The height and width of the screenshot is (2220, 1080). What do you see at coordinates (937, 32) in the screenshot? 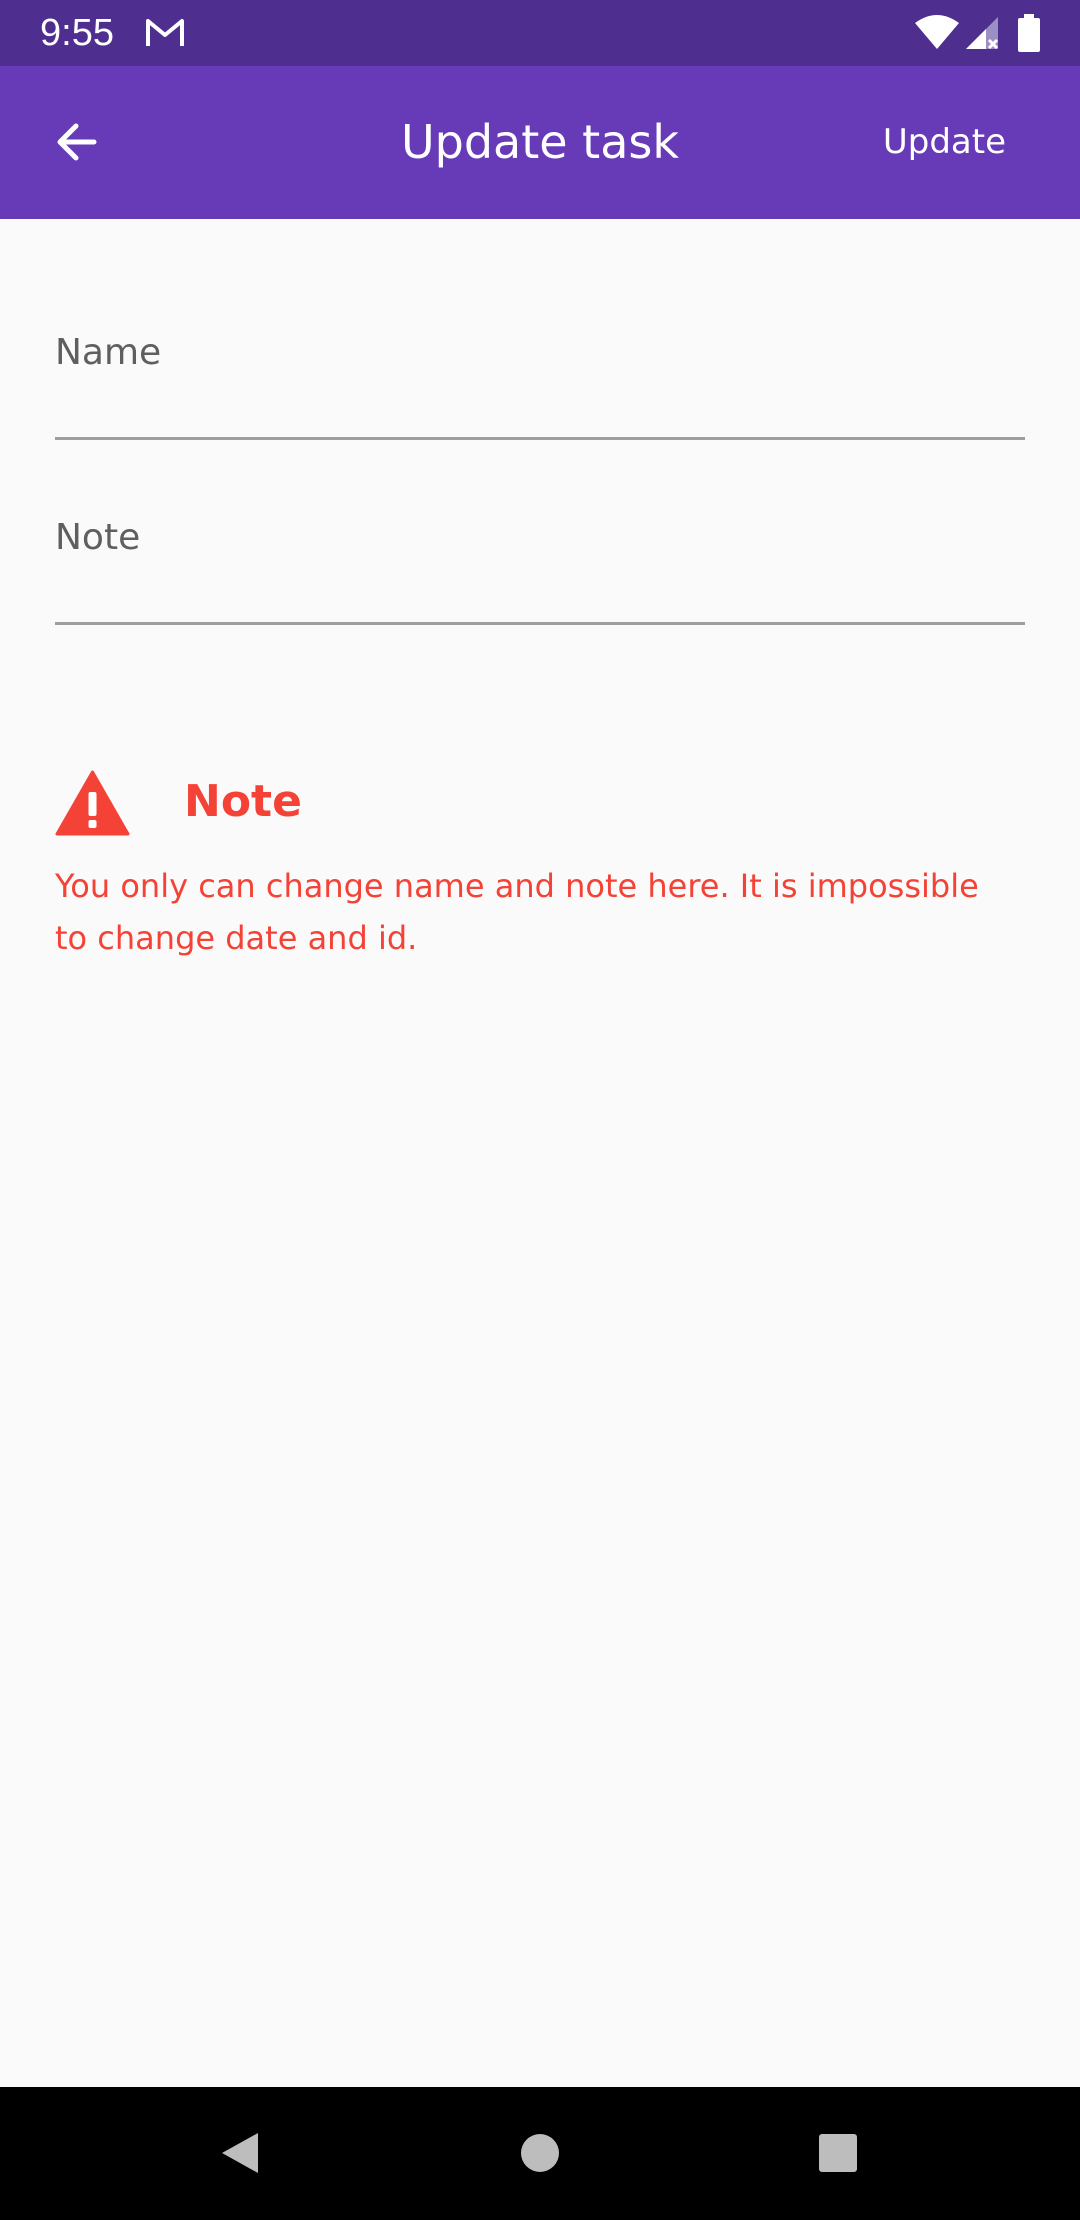
I see `wifi-icon` at bounding box center [937, 32].